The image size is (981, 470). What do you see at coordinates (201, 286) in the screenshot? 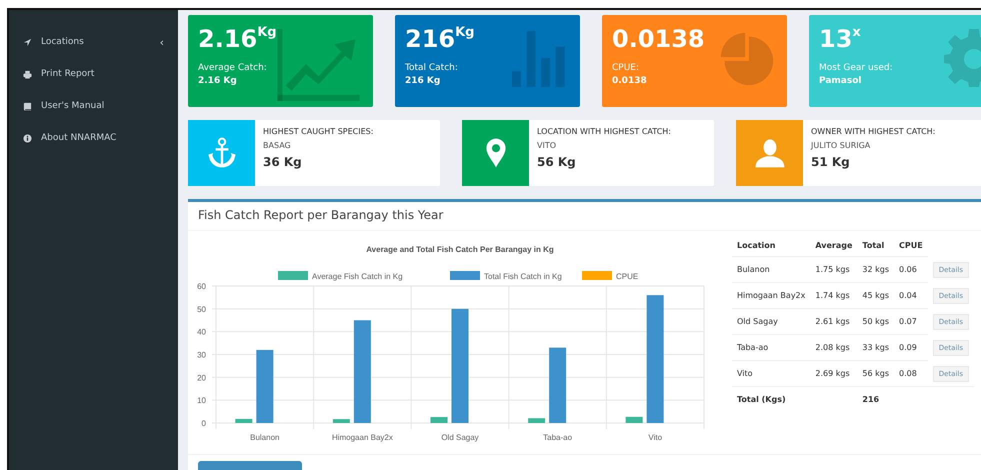
I see `axis-tick: 60` at bounding box center [201, 286].